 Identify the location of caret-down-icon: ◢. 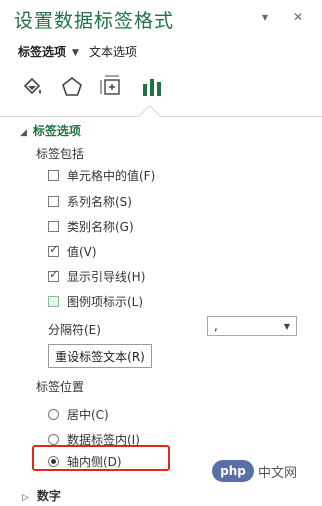
(23, 133).